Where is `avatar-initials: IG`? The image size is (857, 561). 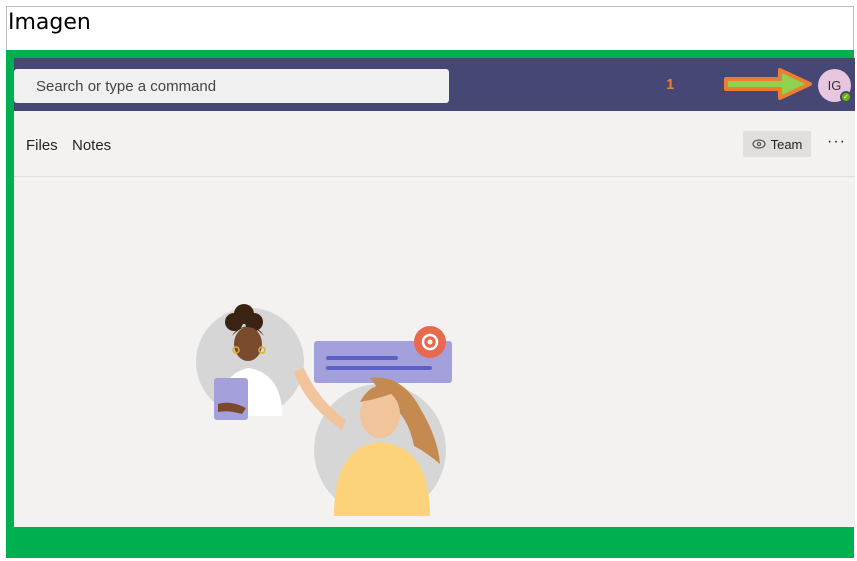
avatar-initials: IG is located at coordinates (834, 85).